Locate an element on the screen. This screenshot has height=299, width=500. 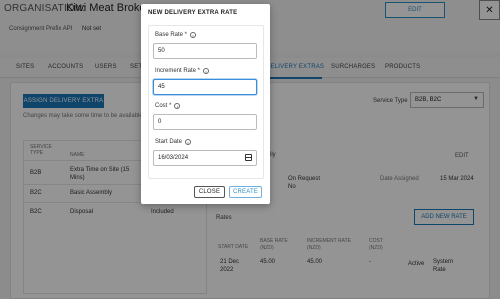
cost-label: Cost * i is located at coordinates (168, 106).